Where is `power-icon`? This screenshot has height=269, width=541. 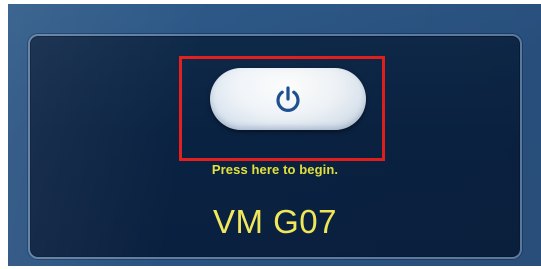
power-icon is located at coordinates (288, 99).